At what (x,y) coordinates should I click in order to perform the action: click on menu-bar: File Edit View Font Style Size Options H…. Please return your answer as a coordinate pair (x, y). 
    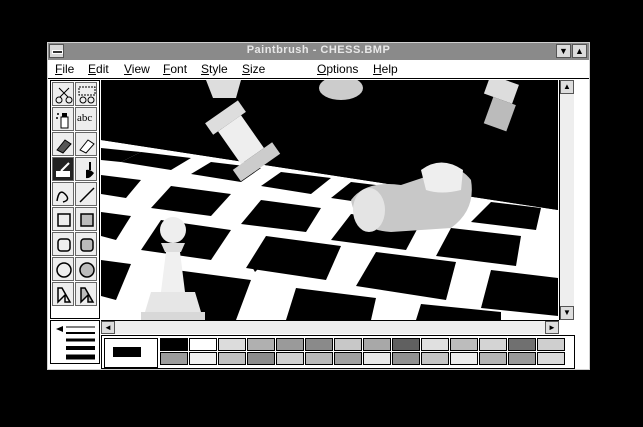
    Looking at the image, I should click on (318, 69).